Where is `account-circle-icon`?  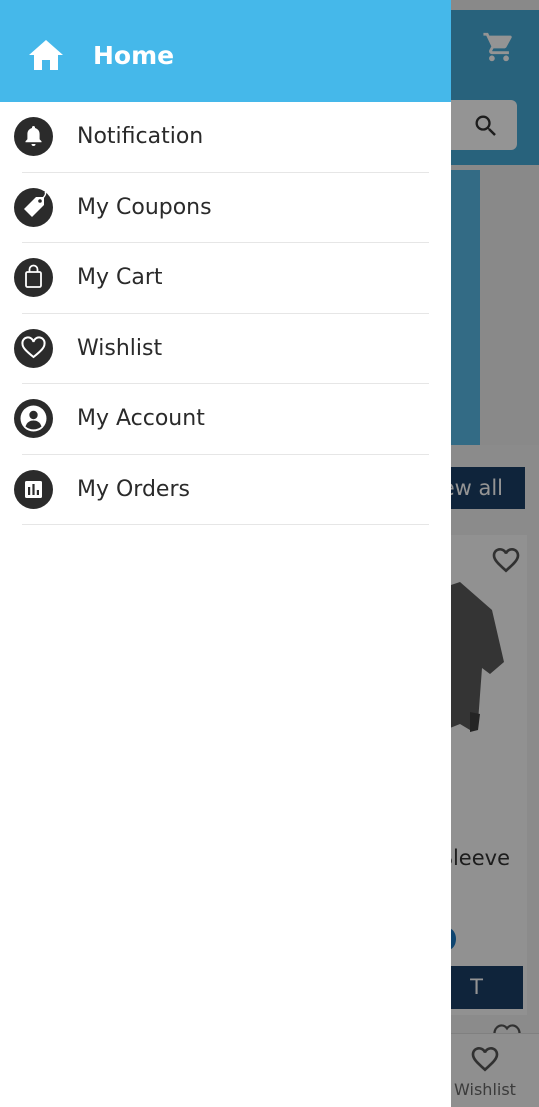
account-circle-icon is located at coordinates (33, 418).